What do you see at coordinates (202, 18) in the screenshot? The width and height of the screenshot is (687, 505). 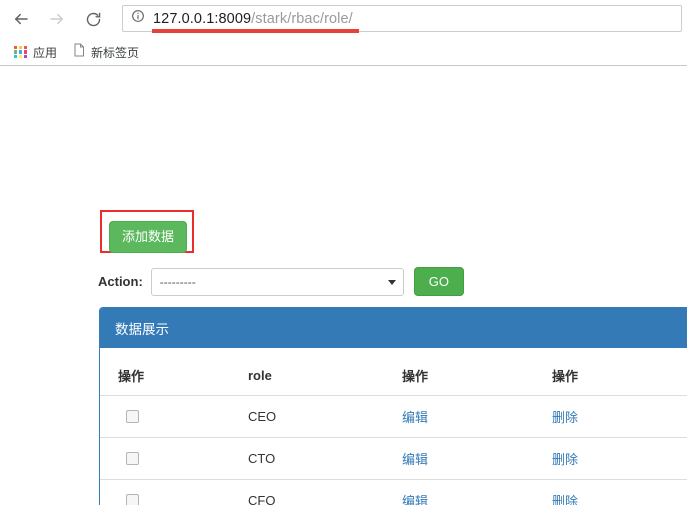 I see `url-host: 127.0.0.1:8009` at bounding box center [202, 18].